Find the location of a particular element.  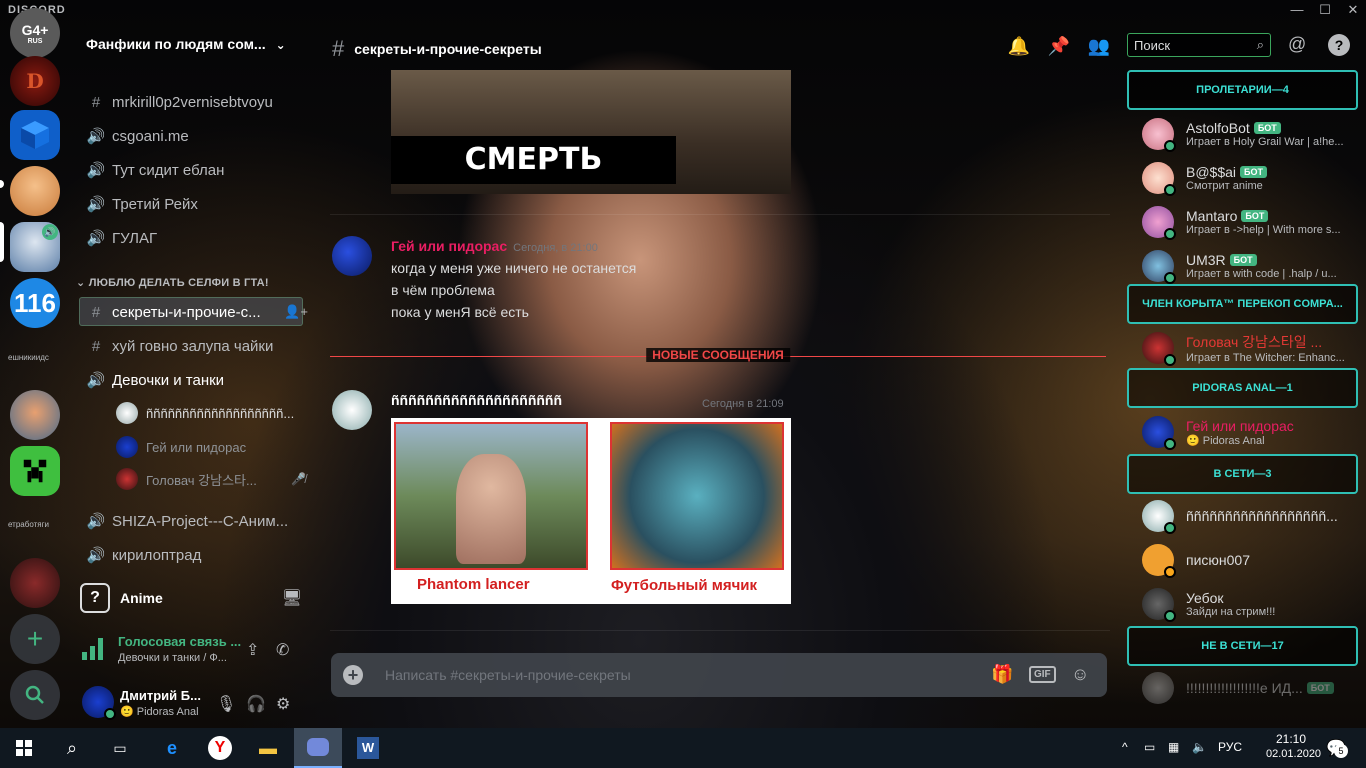

screen-share-button: ⇪ is located at coordinates (252, 650).